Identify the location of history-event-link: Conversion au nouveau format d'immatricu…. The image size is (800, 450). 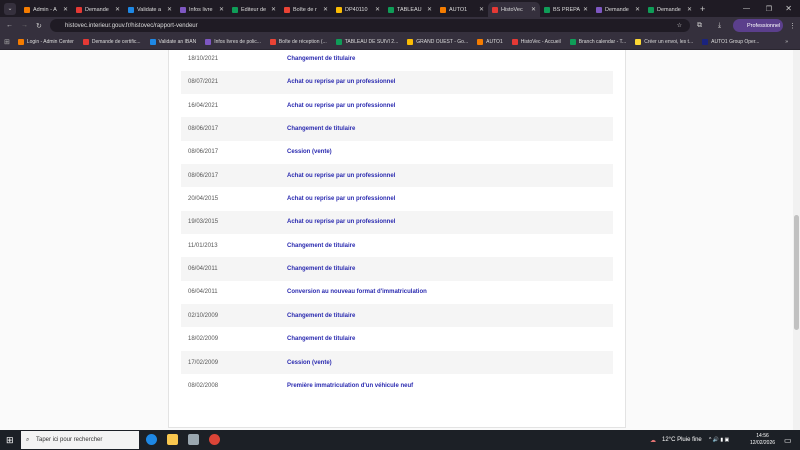
(357, 292).